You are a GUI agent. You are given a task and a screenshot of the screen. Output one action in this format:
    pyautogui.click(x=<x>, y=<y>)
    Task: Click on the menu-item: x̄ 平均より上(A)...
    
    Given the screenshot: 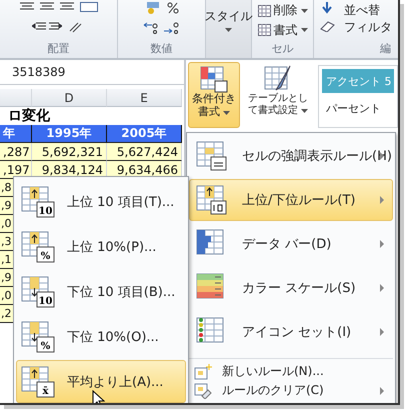 What is the action you would take?
    pyautogui.click(x=101, y=381)
    